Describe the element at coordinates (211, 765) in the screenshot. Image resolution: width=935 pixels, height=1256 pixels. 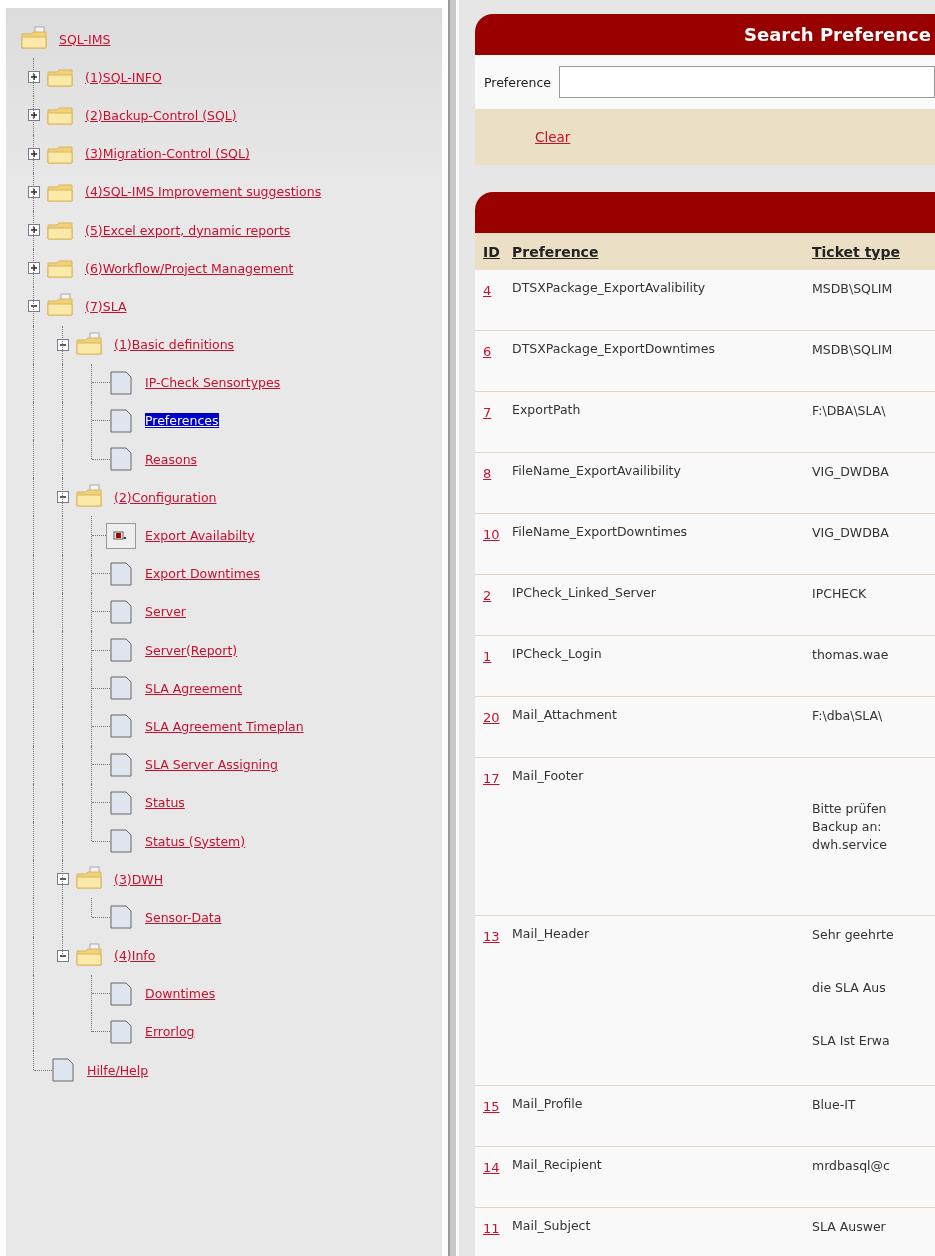
I see `tree-link: SLA Server Assigning` at that location.